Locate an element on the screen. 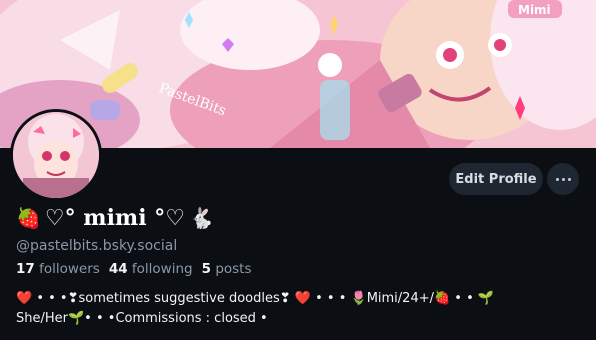  followers-link: 17 followers is located at coordinates (58, 269).